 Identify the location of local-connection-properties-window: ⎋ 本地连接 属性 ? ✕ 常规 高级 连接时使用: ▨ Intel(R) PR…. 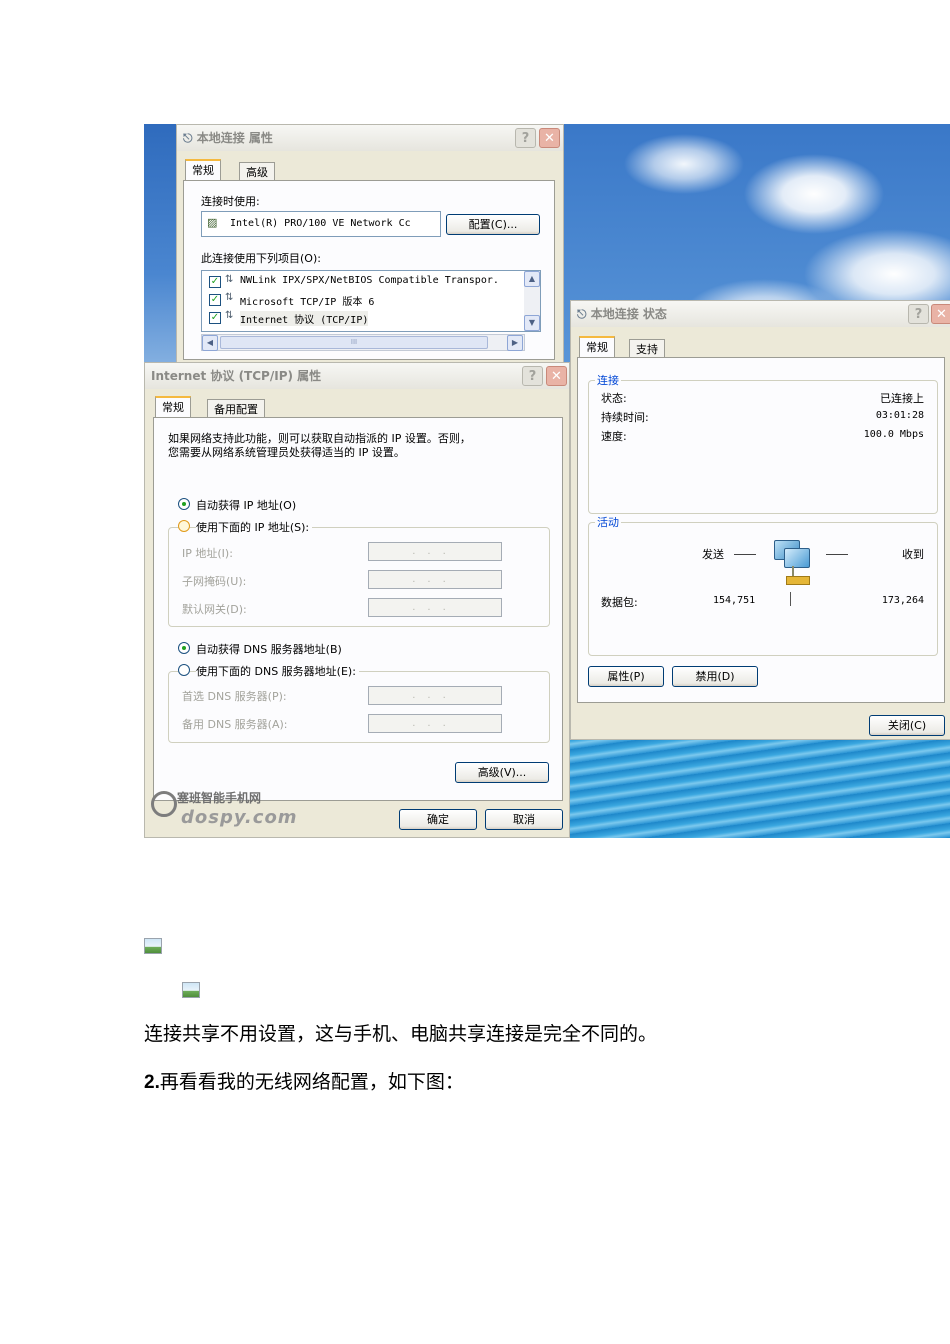
(370, 246).